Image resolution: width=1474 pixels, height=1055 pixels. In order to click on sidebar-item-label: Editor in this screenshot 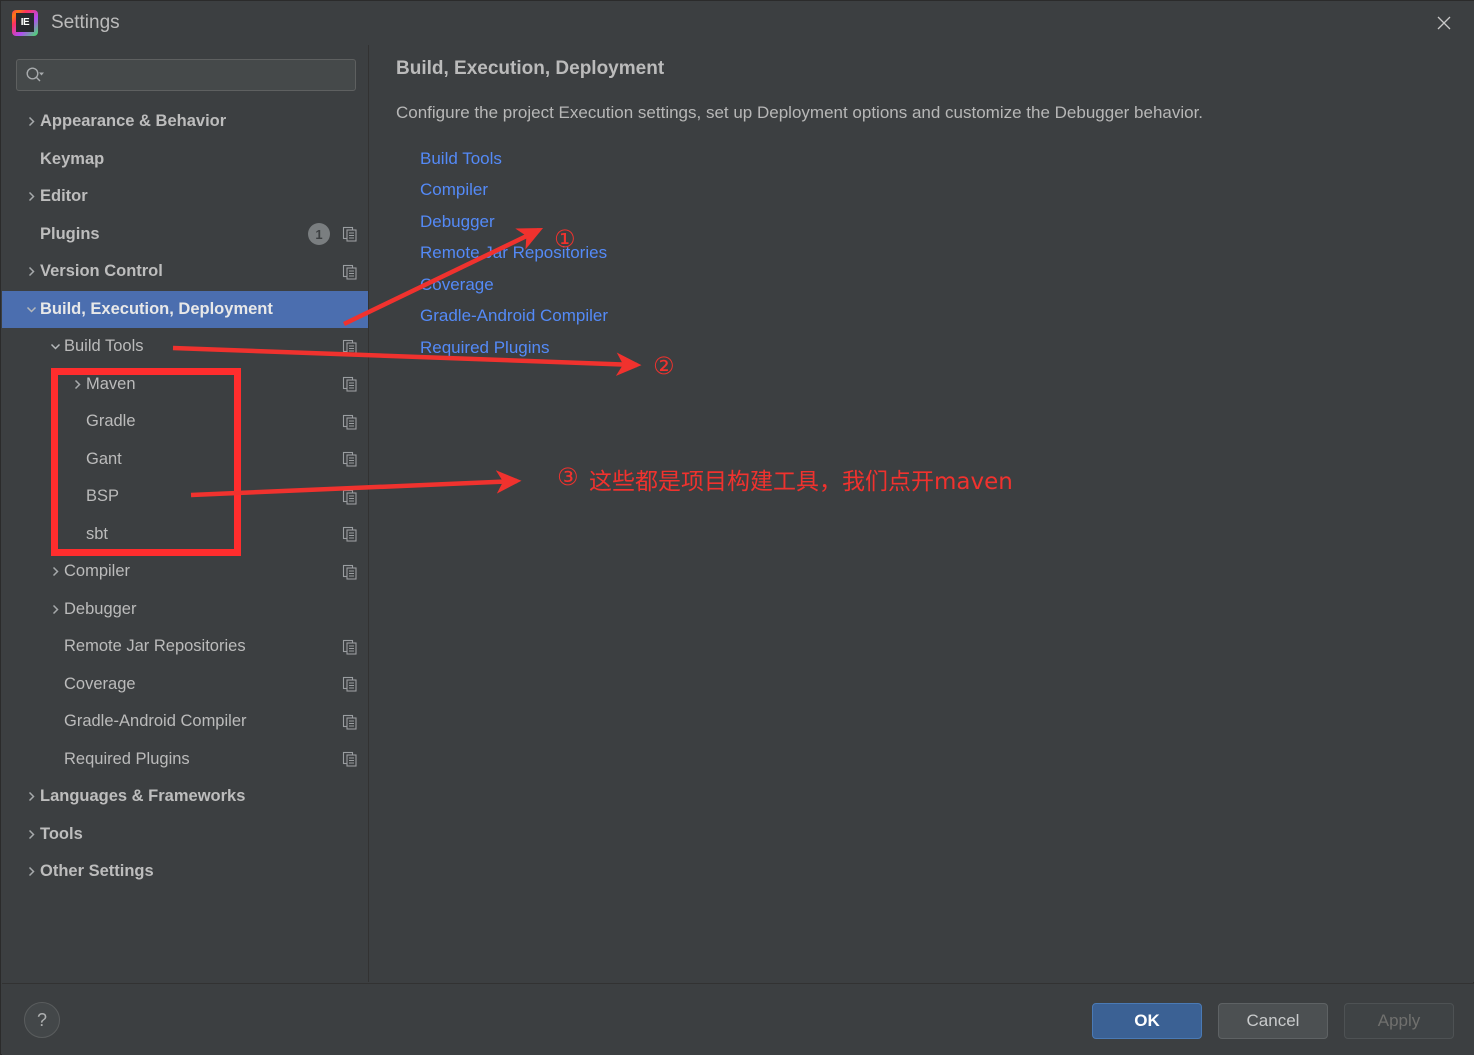, I will do `click(64, 196)`.